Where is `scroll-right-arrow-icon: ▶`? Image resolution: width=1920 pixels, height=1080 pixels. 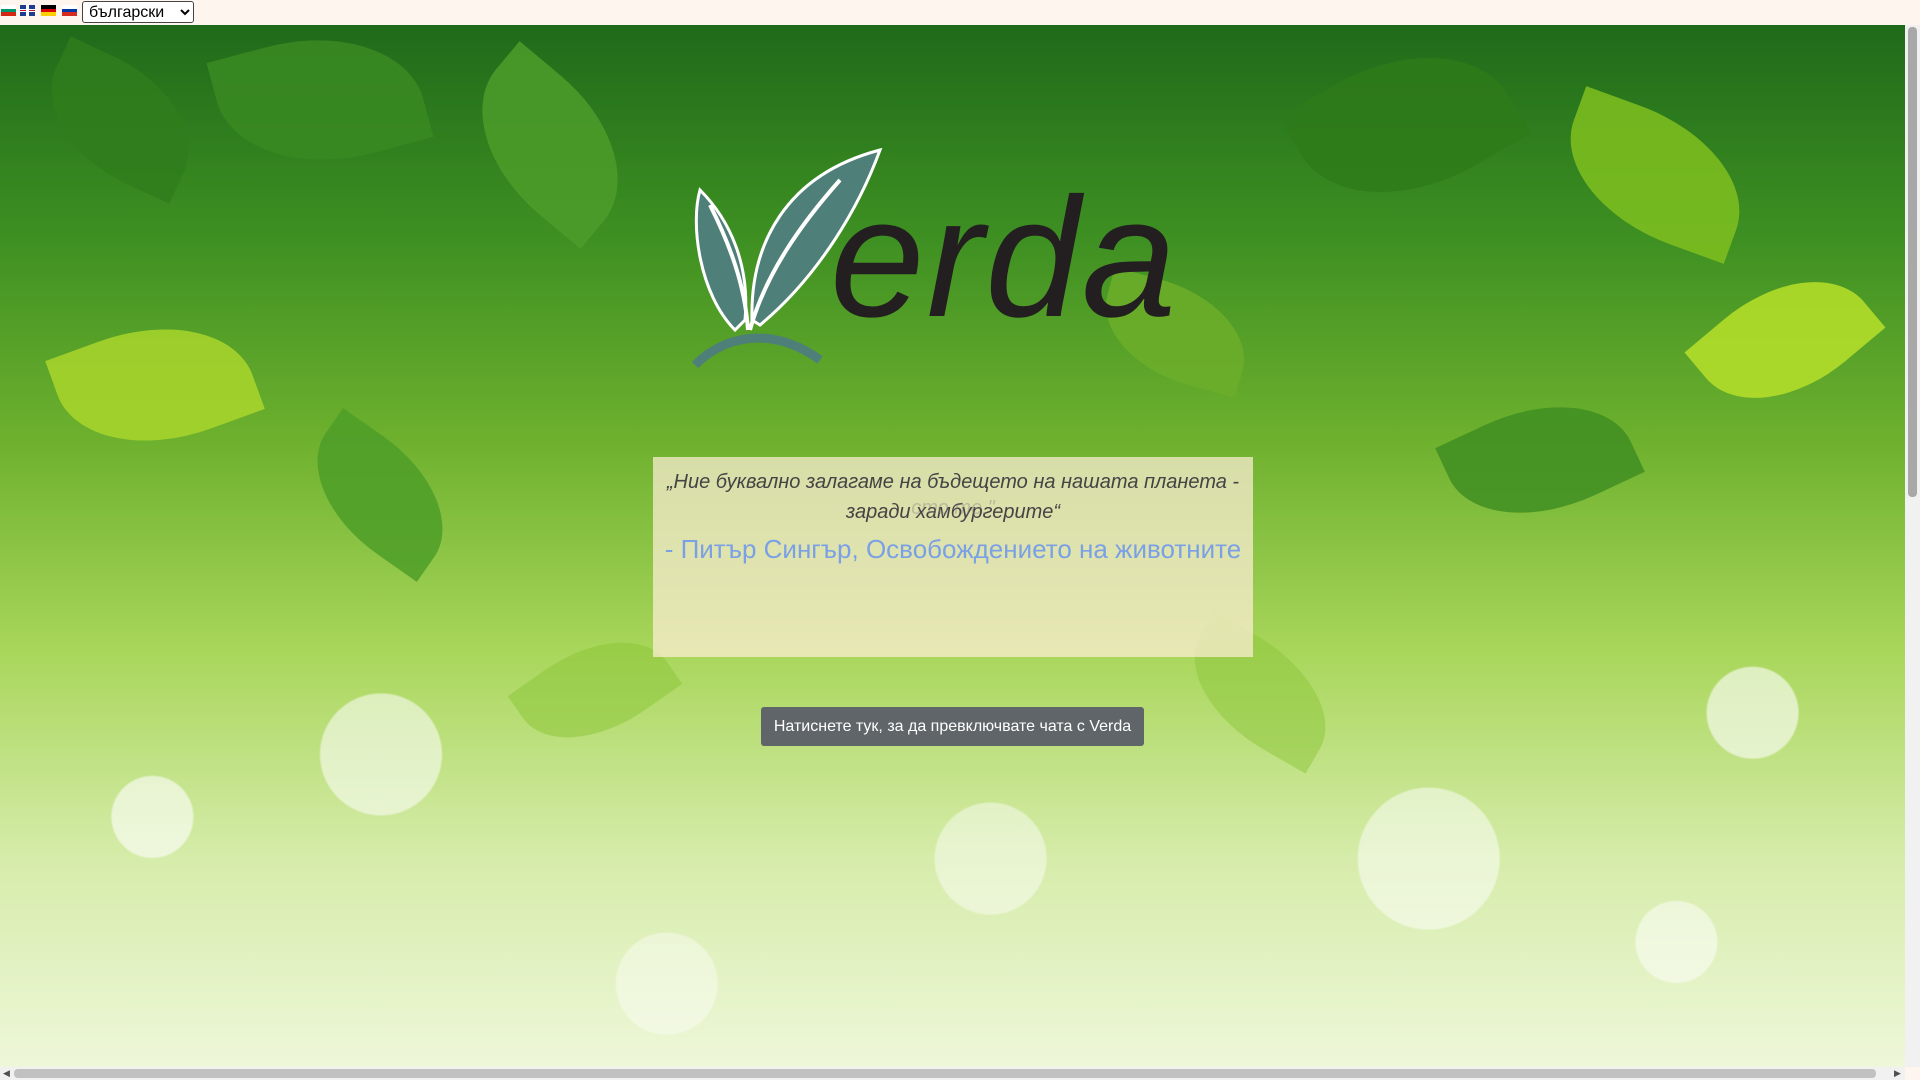
scroll-right-arrow-icon: ▶ is located at coordinates (1897, 1073).